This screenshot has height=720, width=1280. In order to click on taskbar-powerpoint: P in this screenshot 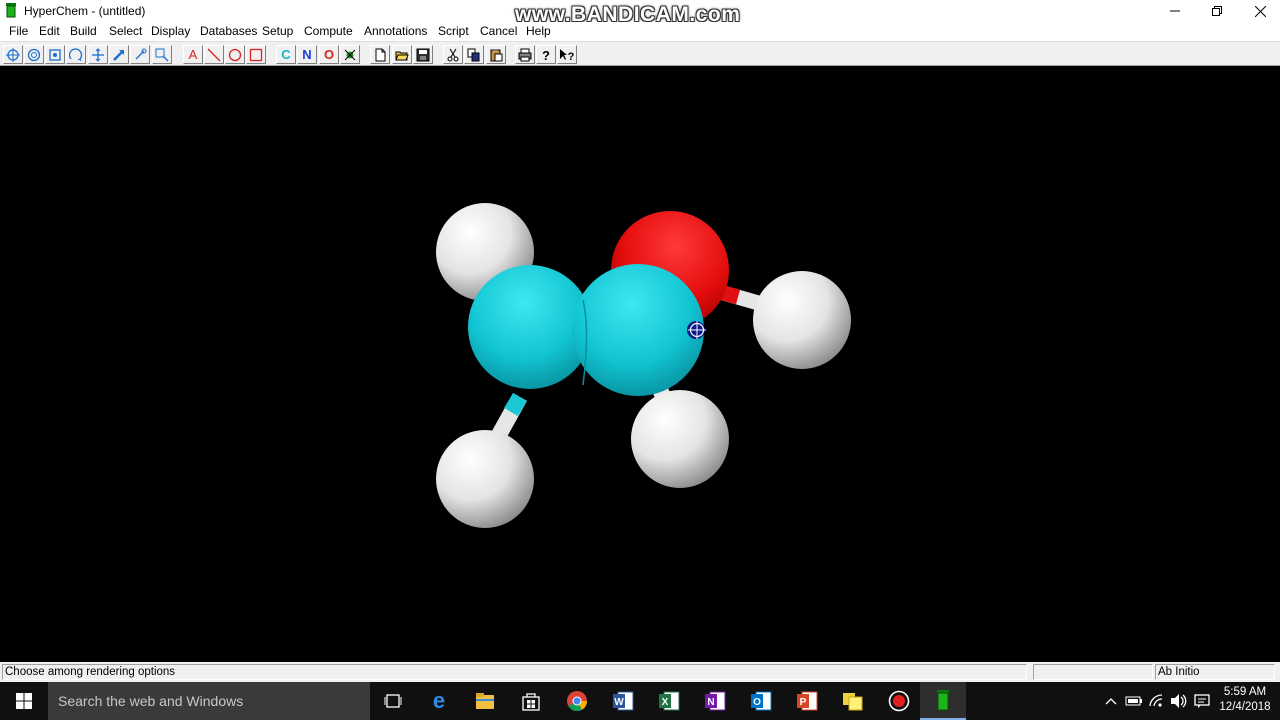, I will do `click(807, 701)`.